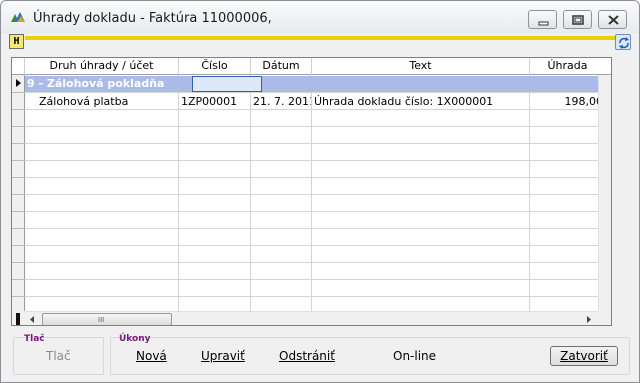 This screenshot has height=383, width=640. What do you see at coordinates (282, 101) in the screenshot?
I see `cell-datum: 21. 7. 2011` at bounding box center [282, 101].